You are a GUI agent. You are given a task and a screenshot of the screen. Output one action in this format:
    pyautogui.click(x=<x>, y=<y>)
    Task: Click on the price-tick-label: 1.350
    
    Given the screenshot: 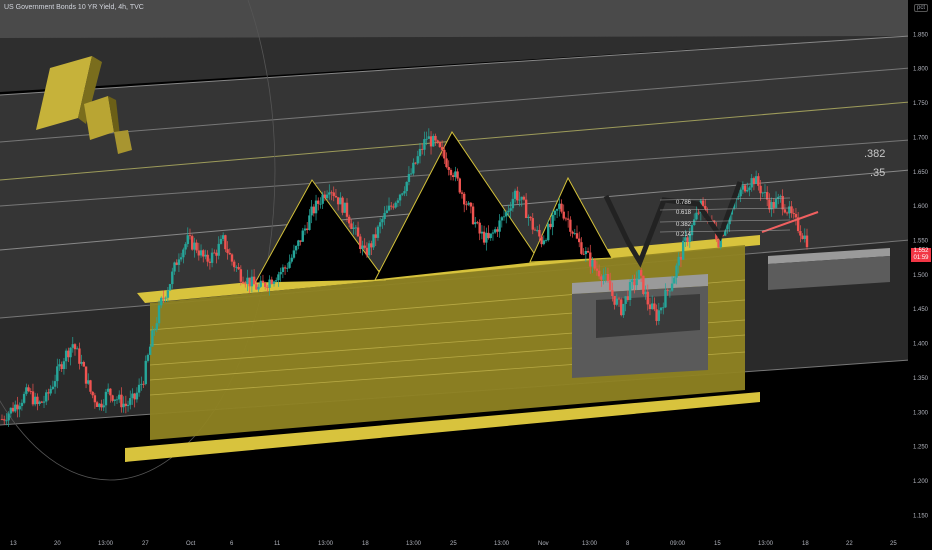 What is the action you would take?
    pyautogui.click(x=921, y=379)
    